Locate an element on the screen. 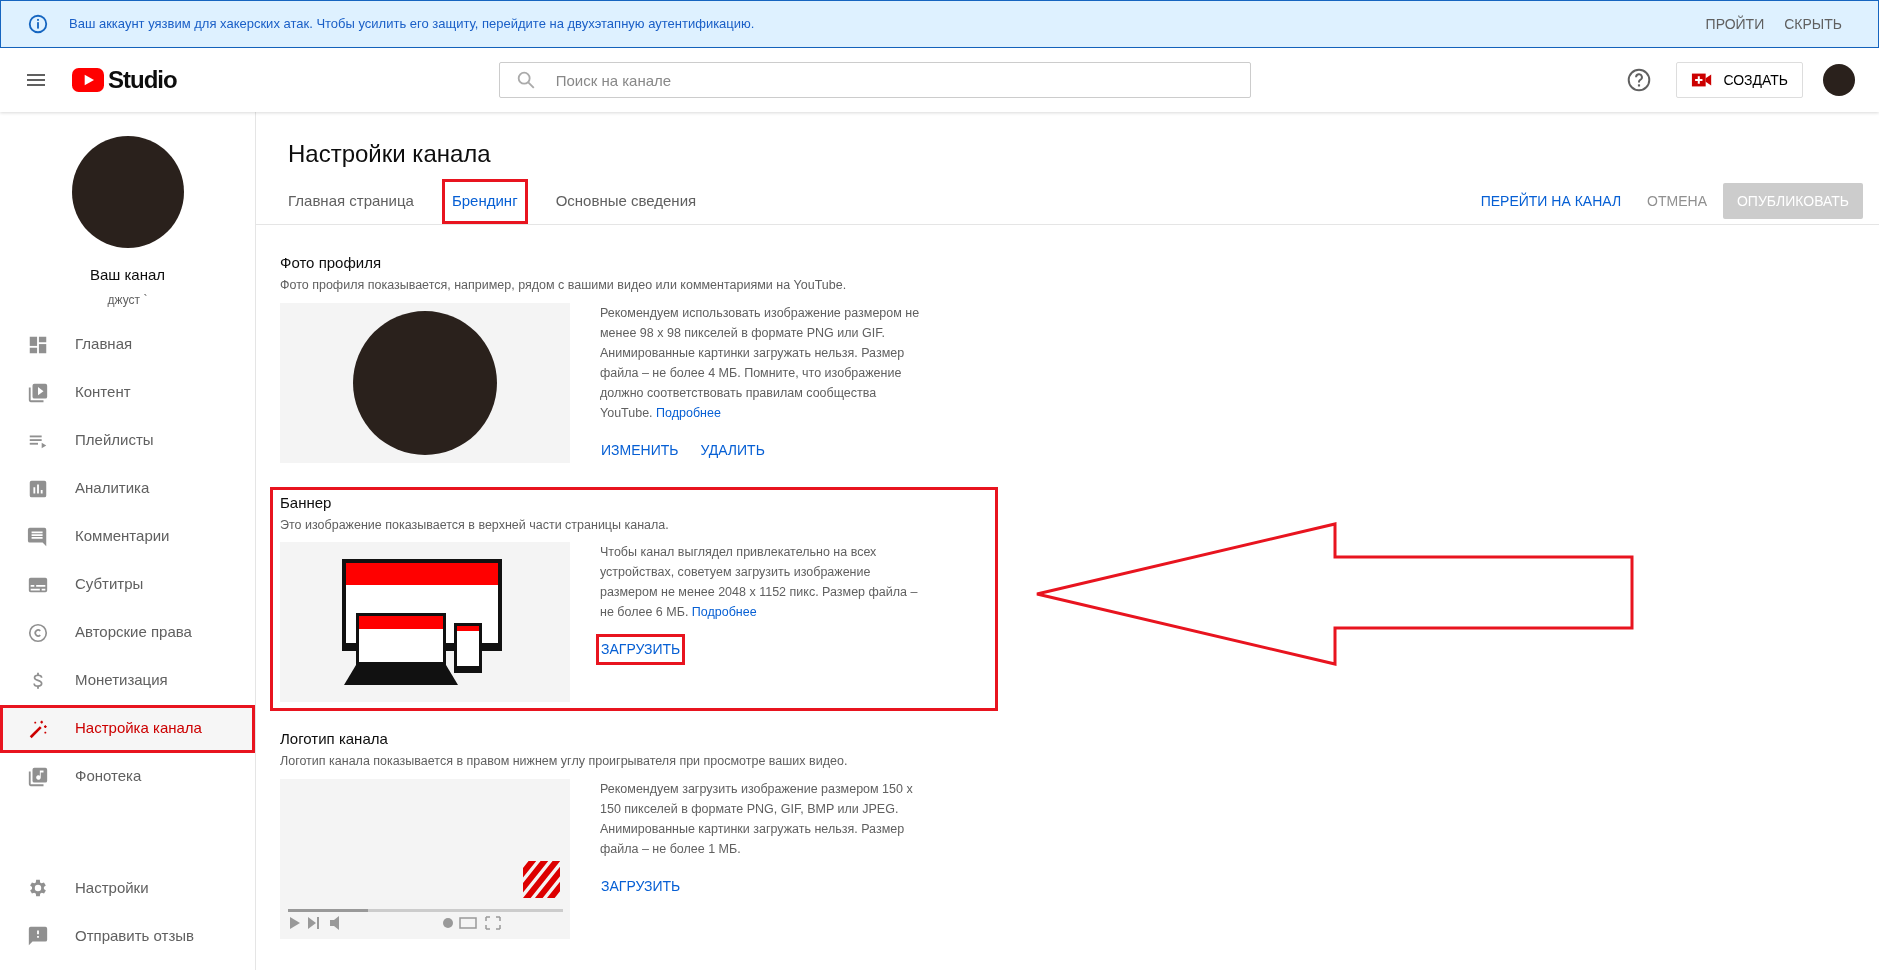 Image resolution: width=1879 pixels, height=970 pixels. section-description: Фото профиля показывается, например, рядом с вашими видео или комментариями на YouTube. is located at coordinates (564, 285).